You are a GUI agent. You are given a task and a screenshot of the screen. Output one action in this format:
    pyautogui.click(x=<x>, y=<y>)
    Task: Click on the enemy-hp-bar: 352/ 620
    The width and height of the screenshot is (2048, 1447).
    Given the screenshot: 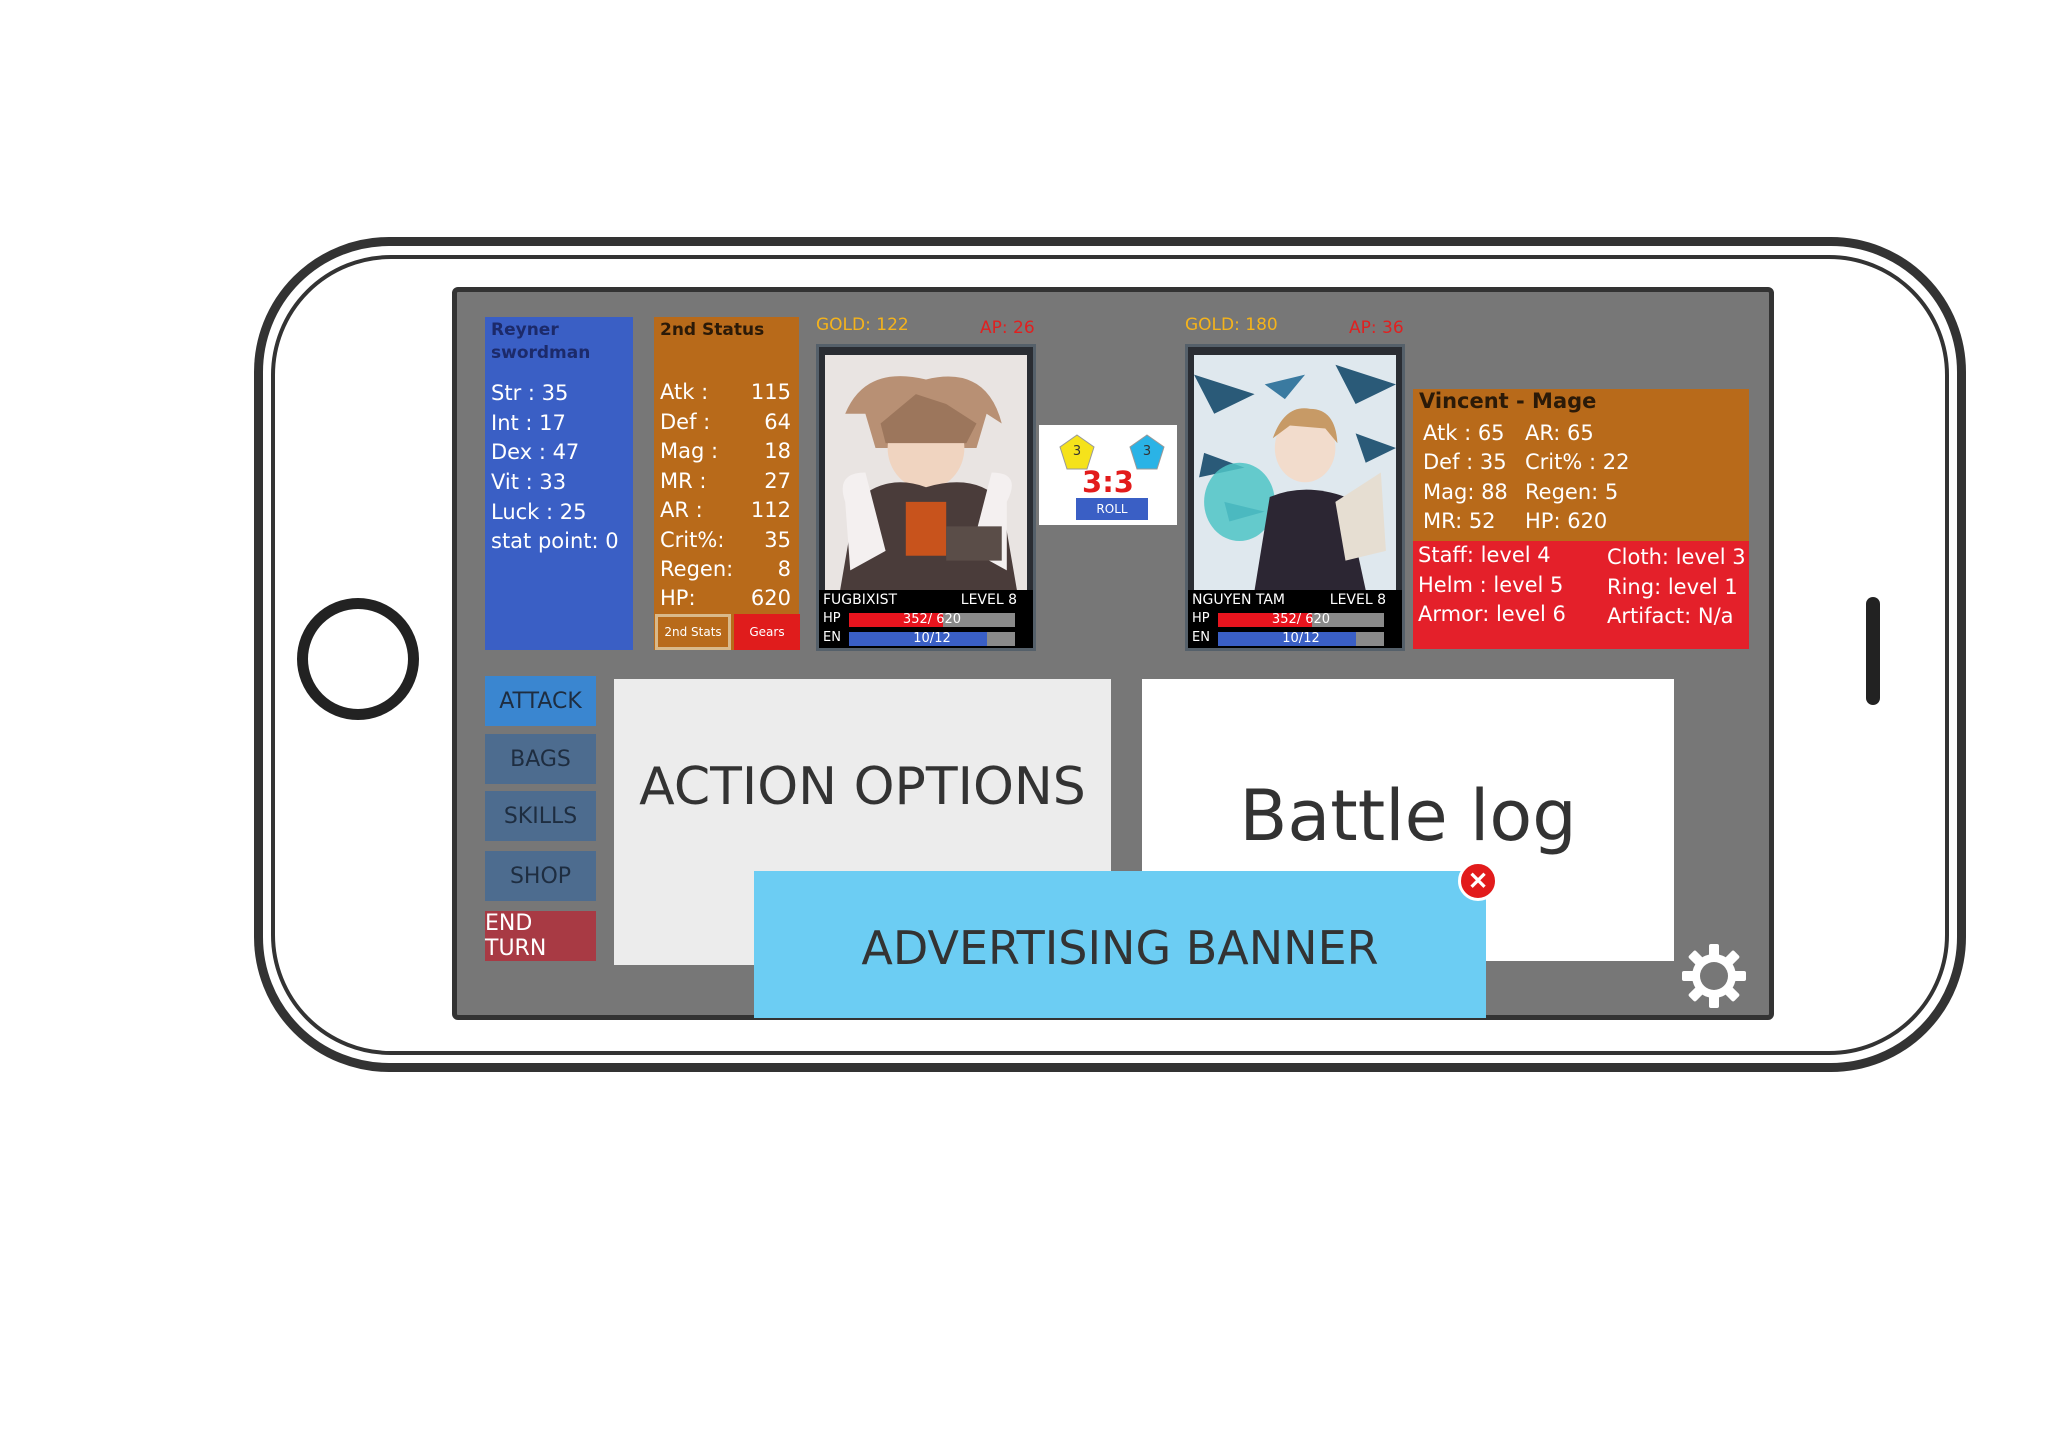 What is the action you would take?
    pyautogui.click(x=1301, y=619)
    